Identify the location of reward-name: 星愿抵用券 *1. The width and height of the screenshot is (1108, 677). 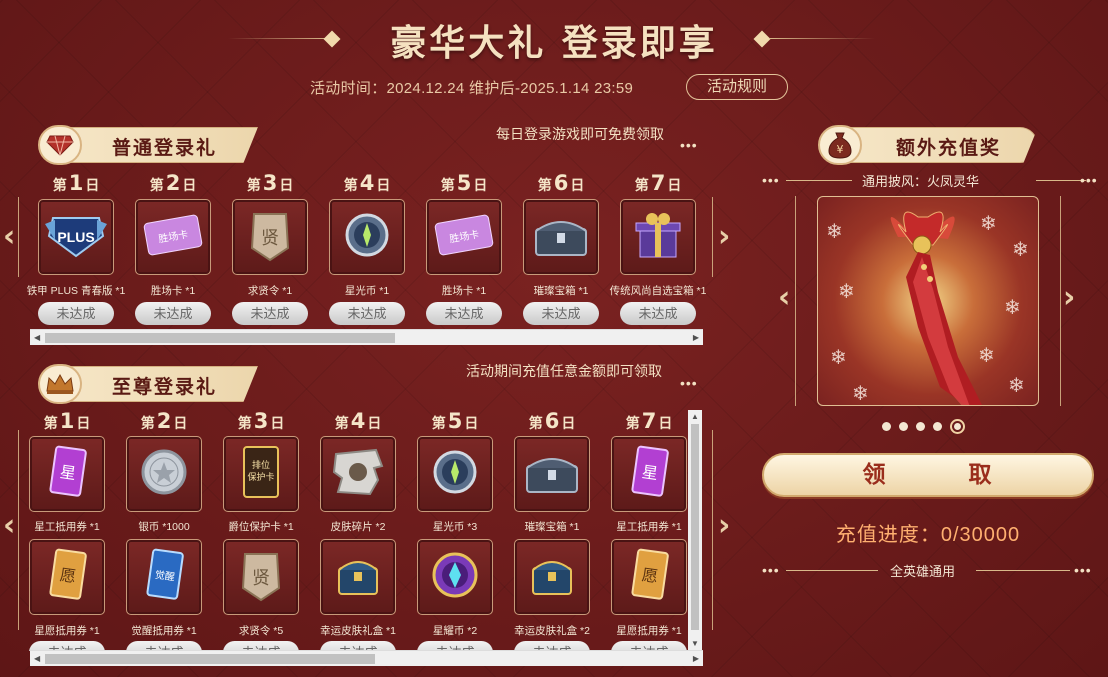
(649, 631).